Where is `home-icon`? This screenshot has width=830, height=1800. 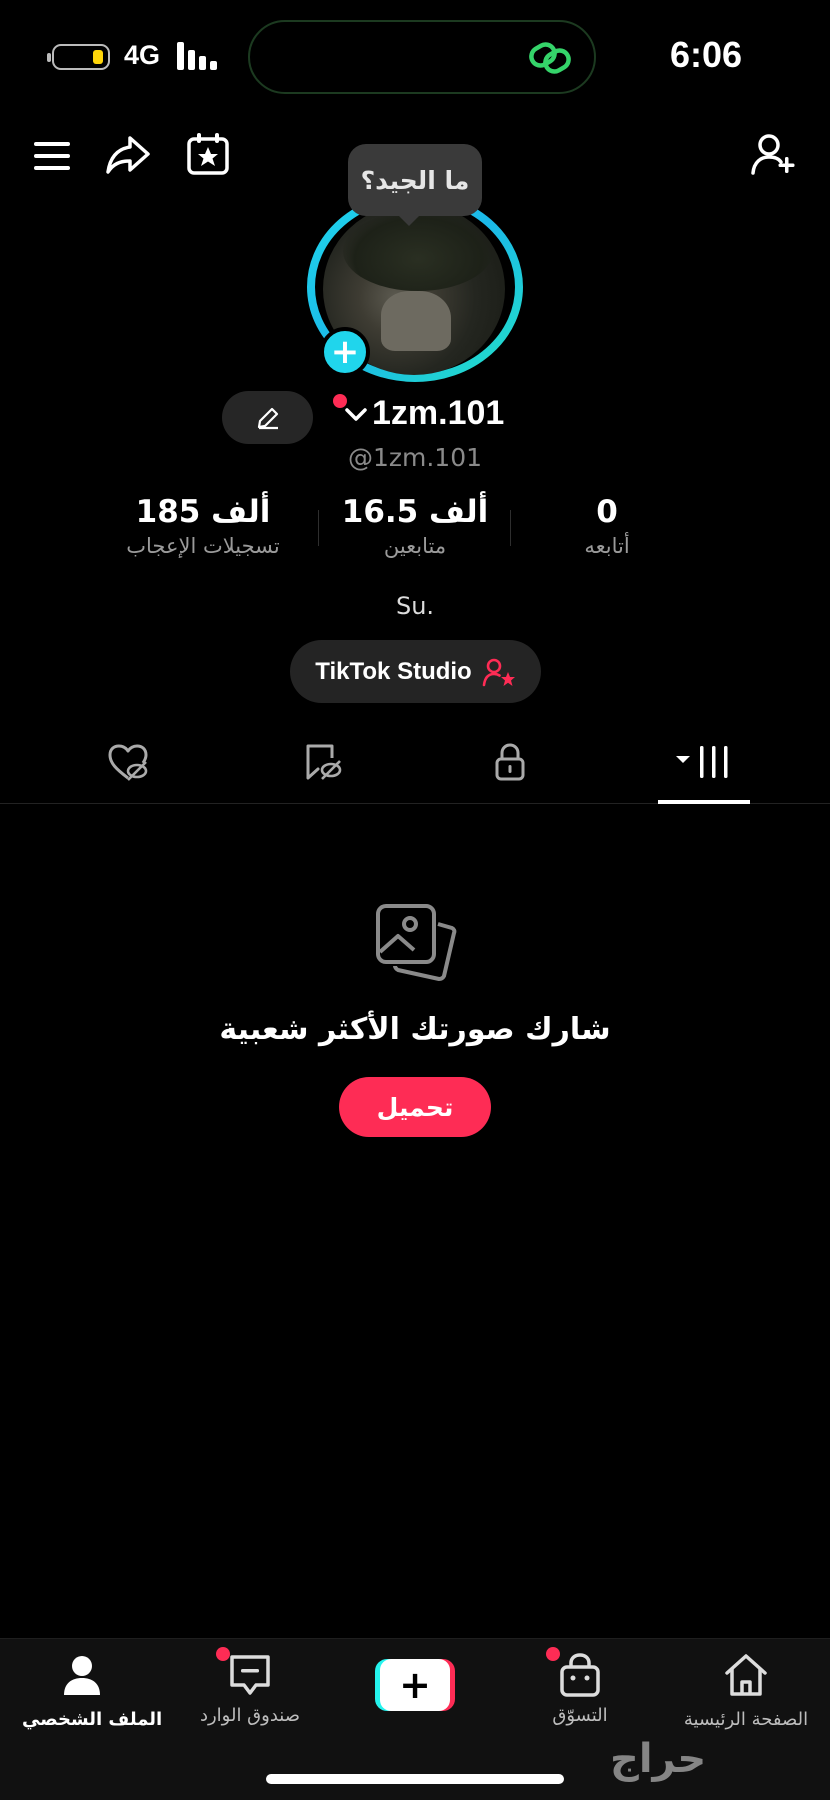 home-icon is located at coordinates (746, 1675).